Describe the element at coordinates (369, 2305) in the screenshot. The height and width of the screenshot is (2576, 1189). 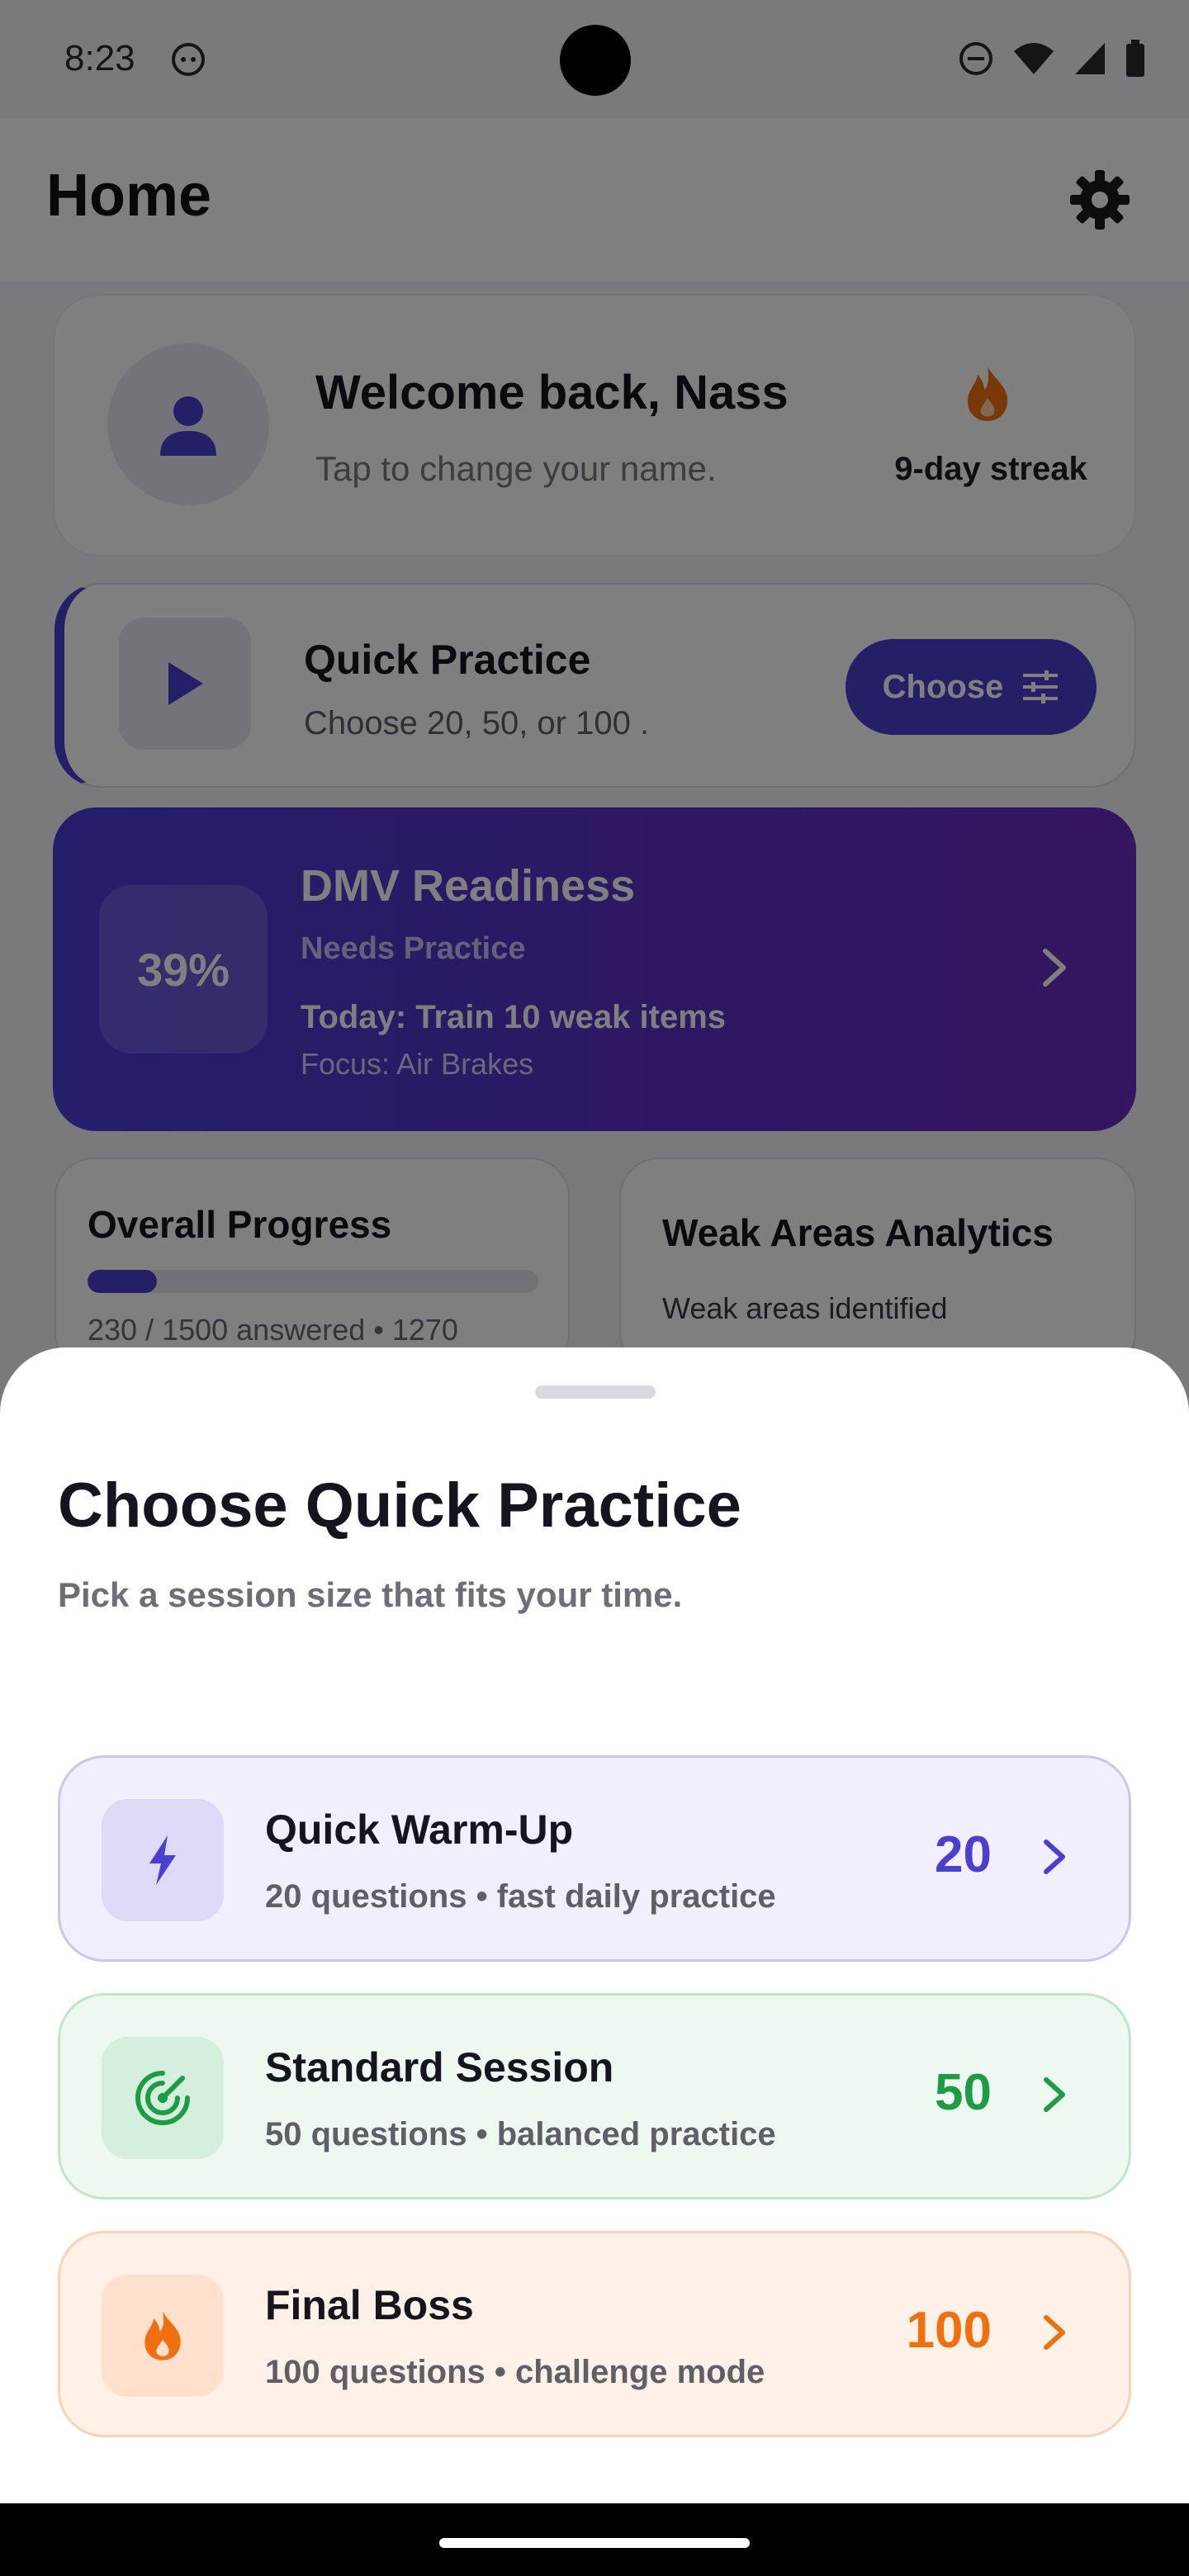
I see `option-title: Final Boss` at that location.